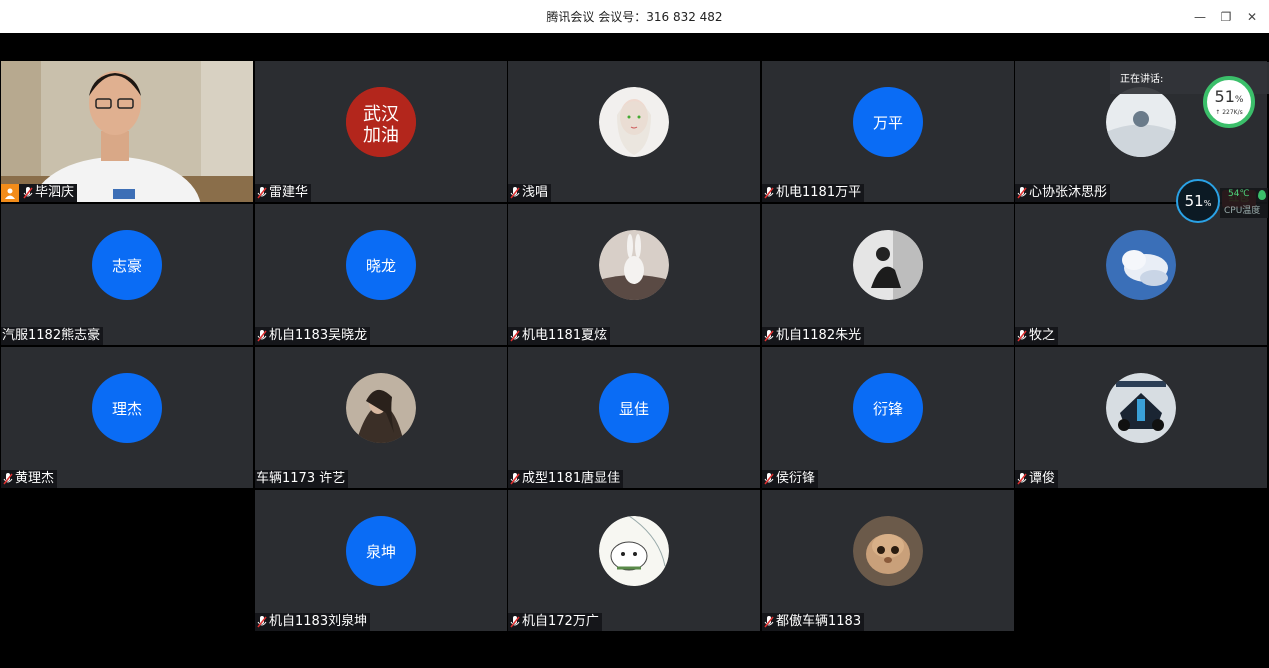 This screenshot has height=668, width=1269. What do you see at coordinates (796, 478) in the screenshot?
I see `participant-name: 侯衍锋` at bounding box center [796, 478].